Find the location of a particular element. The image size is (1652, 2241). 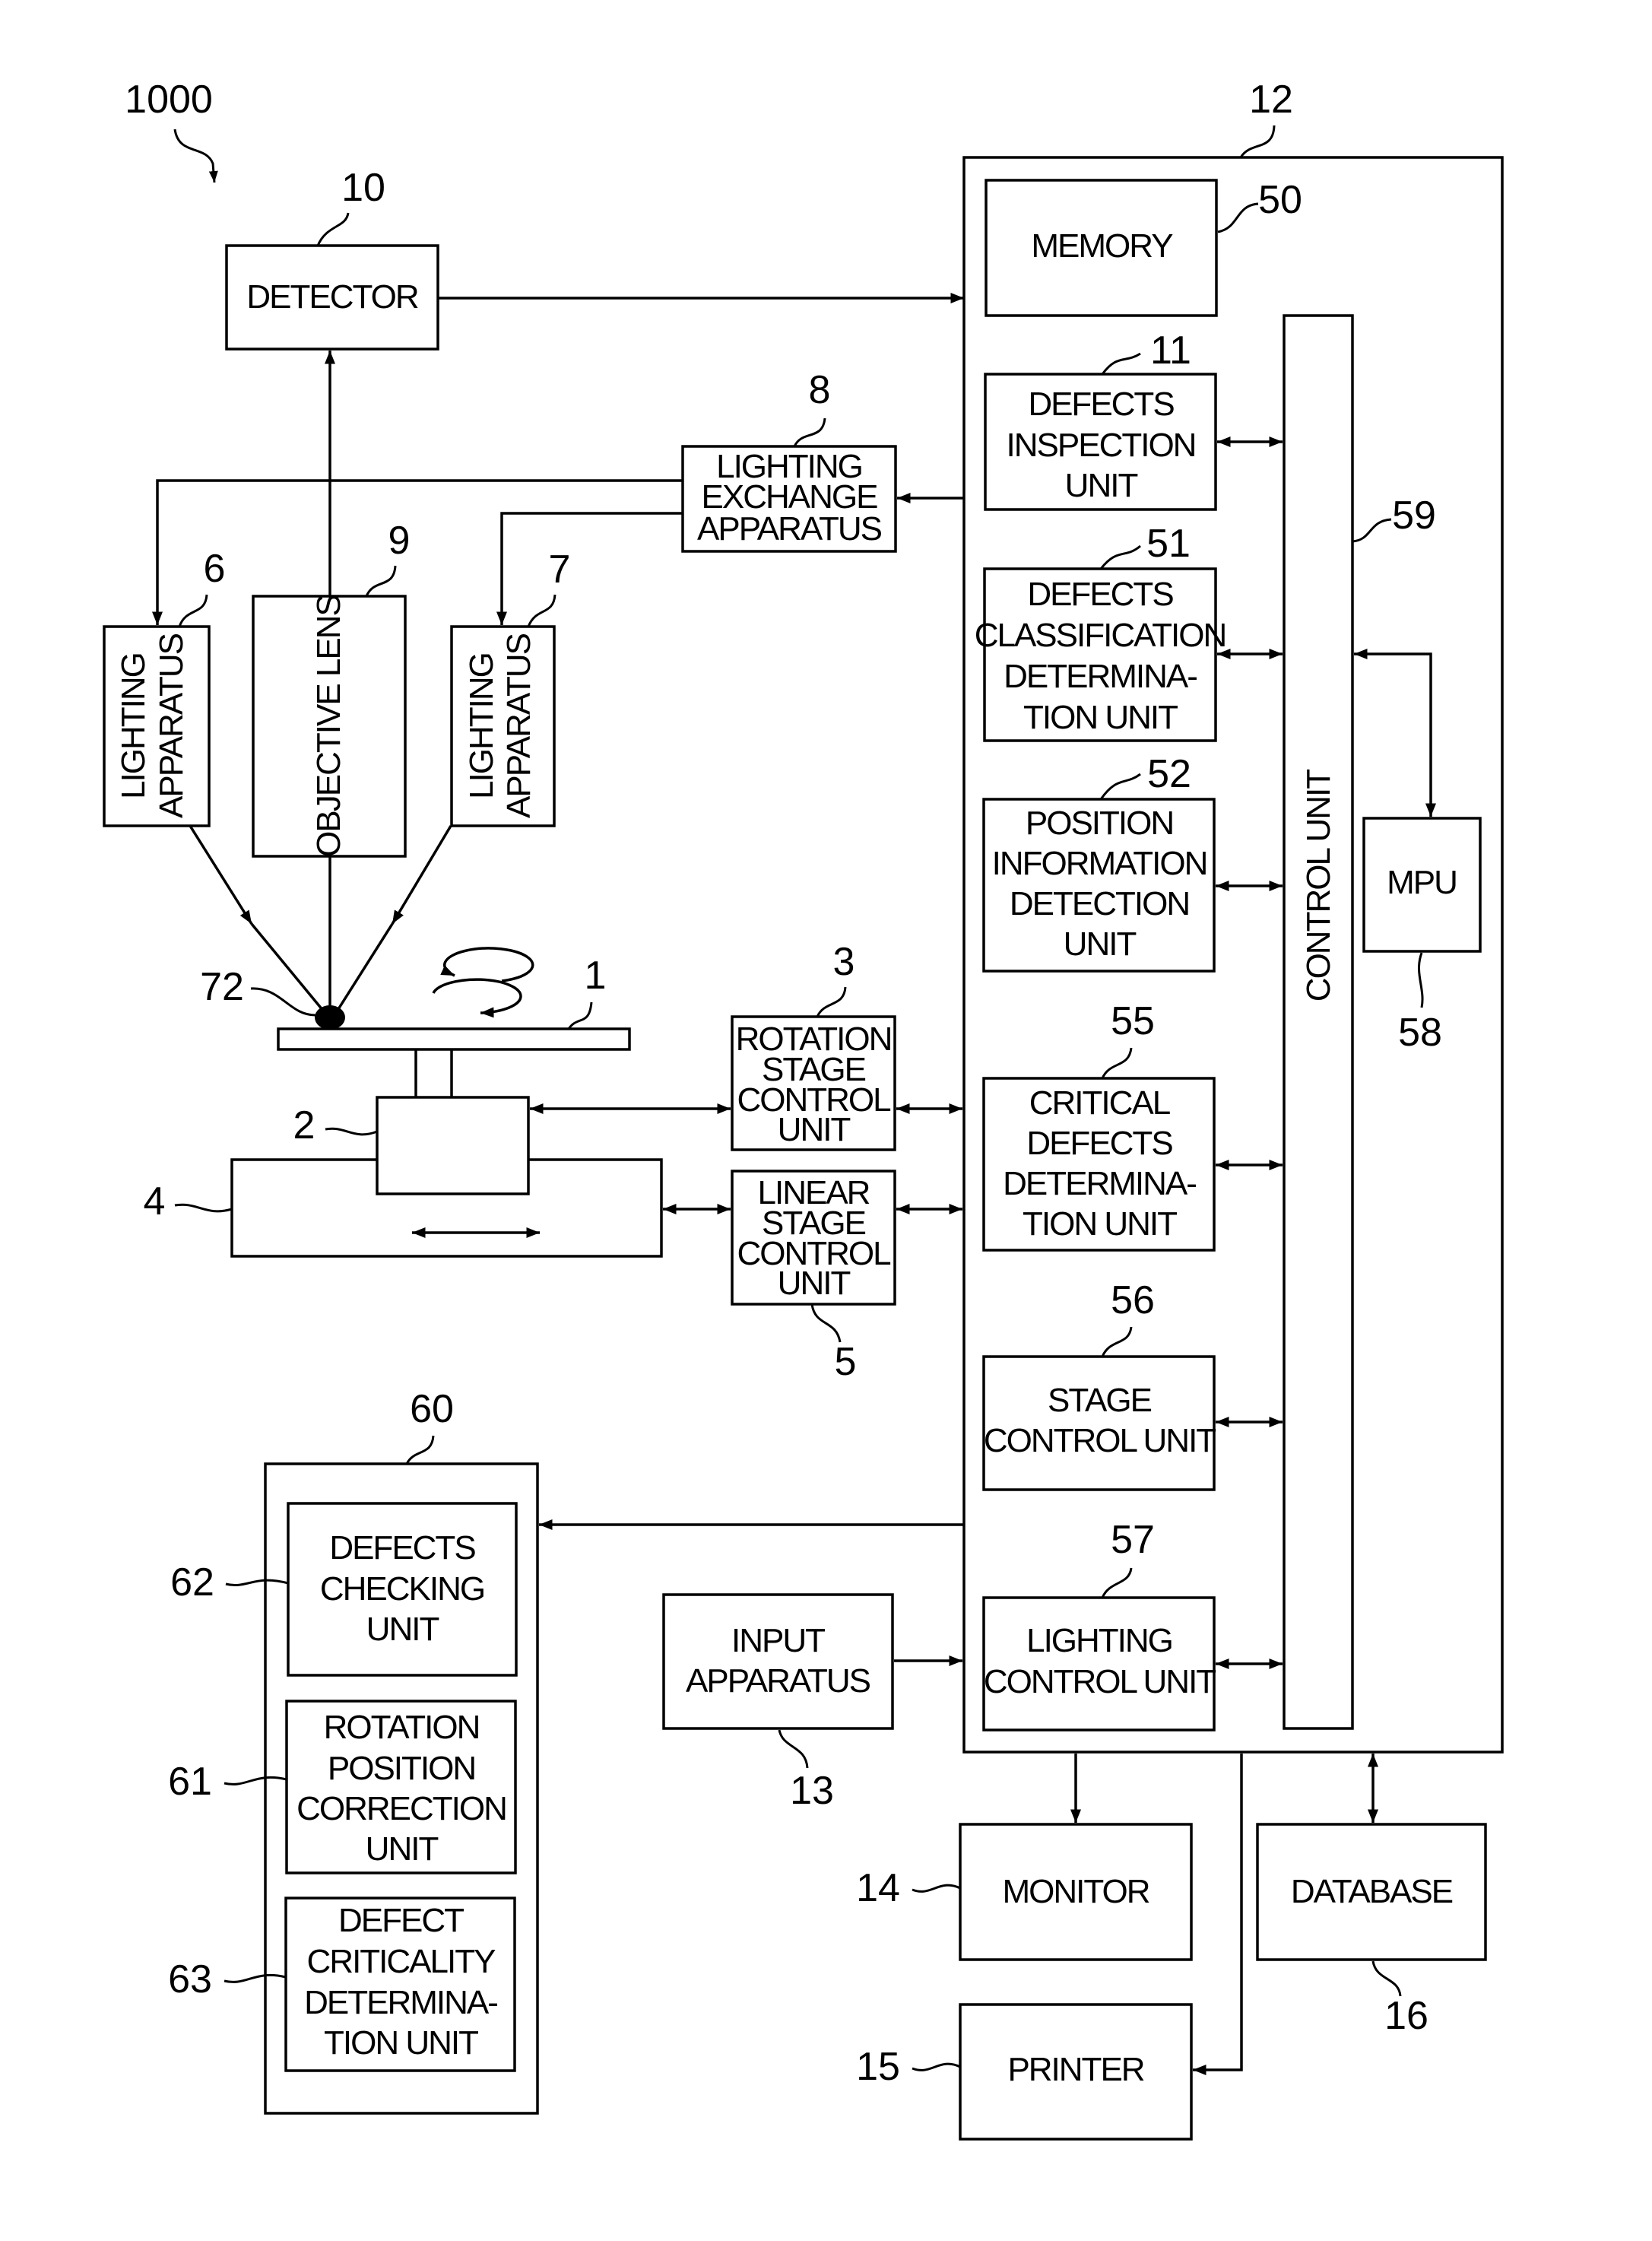

detector-ref: 10 is located at coordinates (363, 188).